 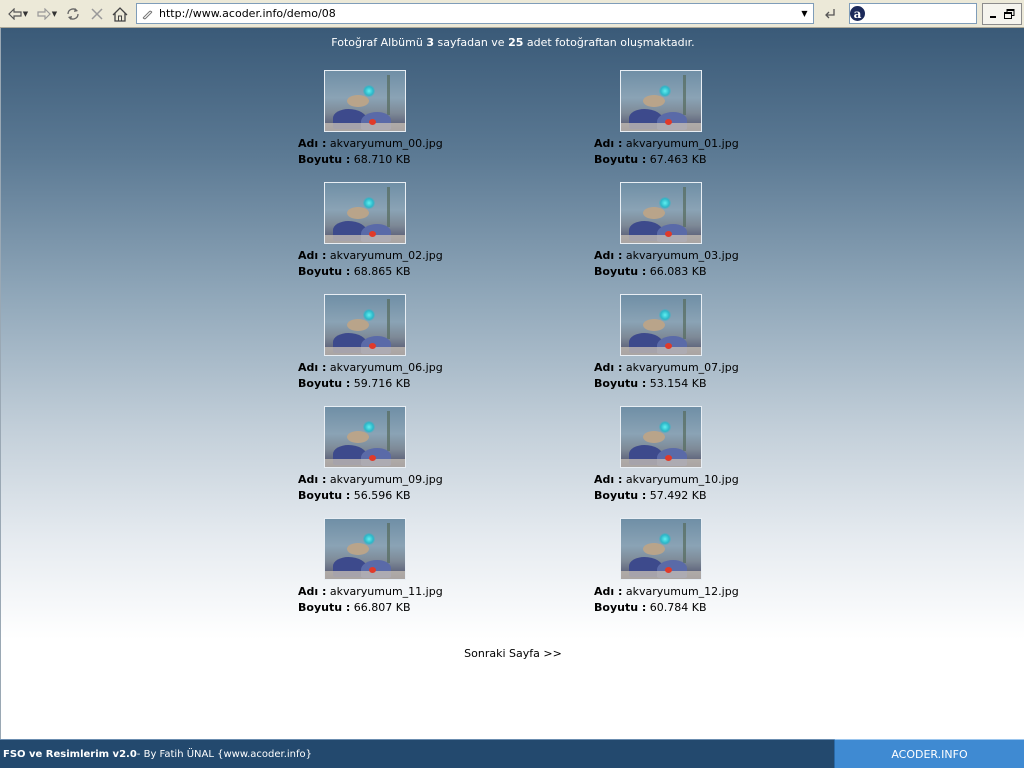 I want to click on browser-toolbar: ▼ ▼ http://www.acoder.info/demo/08 ▼ a, so click(x=512, y=14).